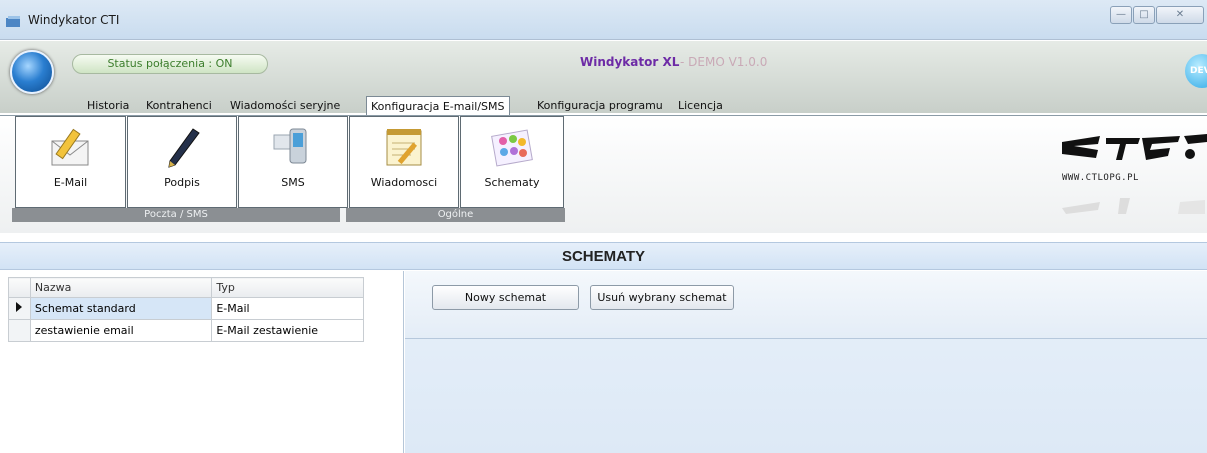  What do you see at coordinates (512, 182) in the screenshot?
I see `schemes-button-label: Schematy` at bounding box center [512, 182].